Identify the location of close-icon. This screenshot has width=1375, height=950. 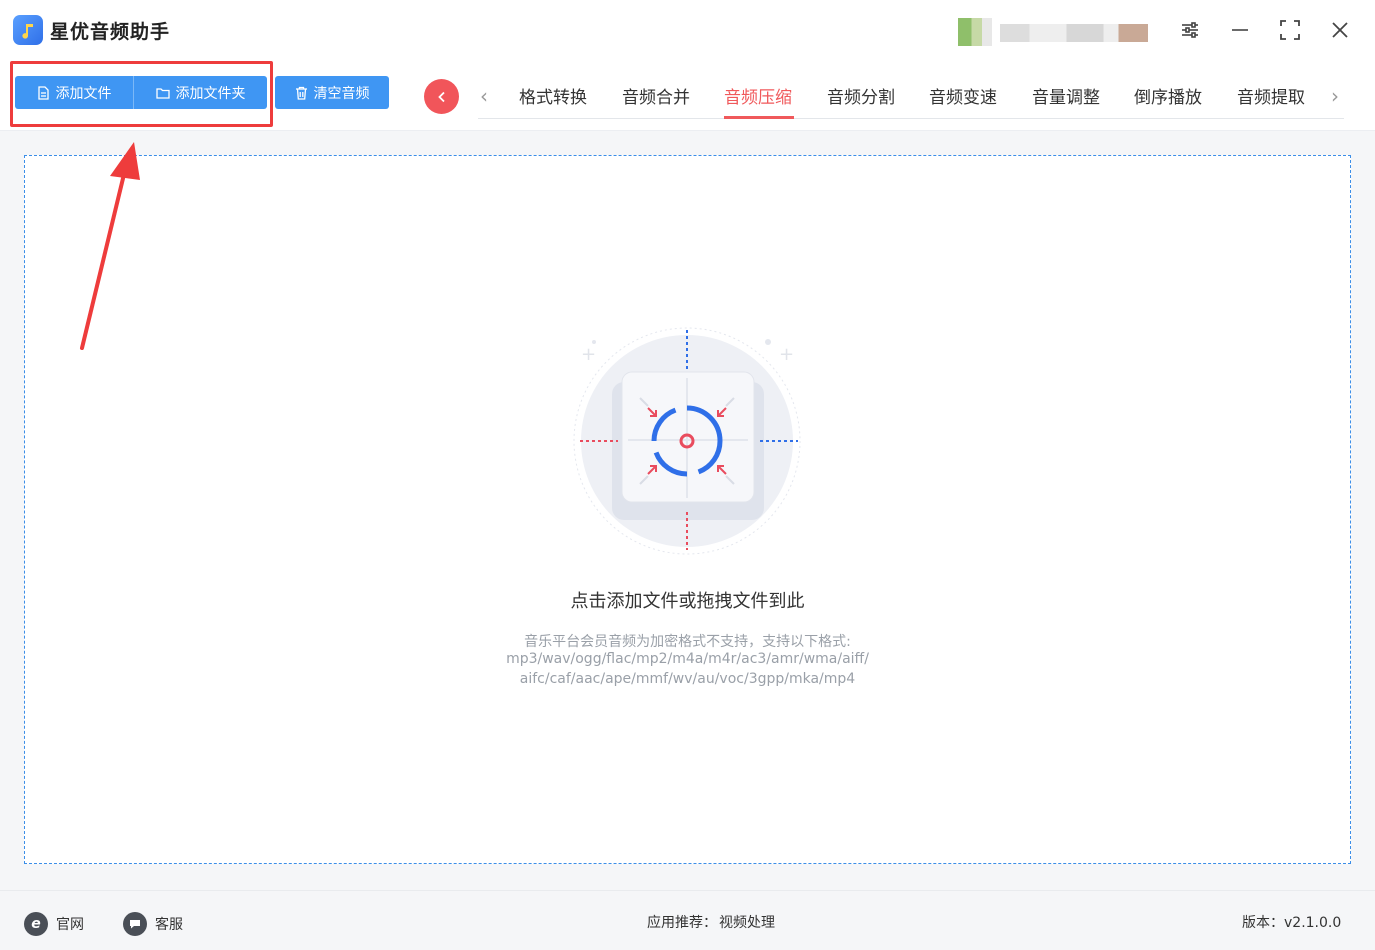
(1340, 30).